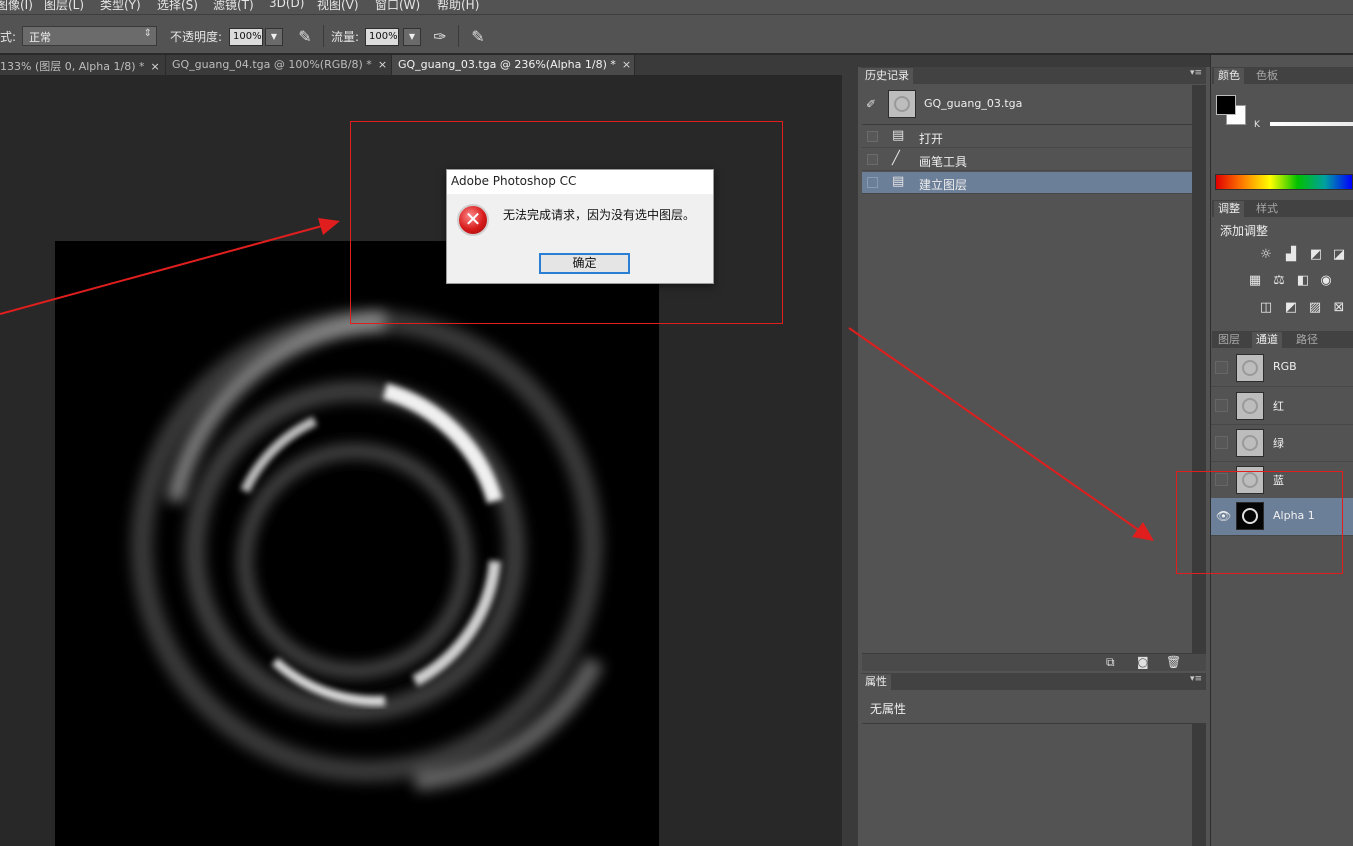 The width and height of the screenshot is (1353, 846). Describe the element at coordinates (1316, 255) in the screenshot. I see `curves-icon: ◩` at that location.